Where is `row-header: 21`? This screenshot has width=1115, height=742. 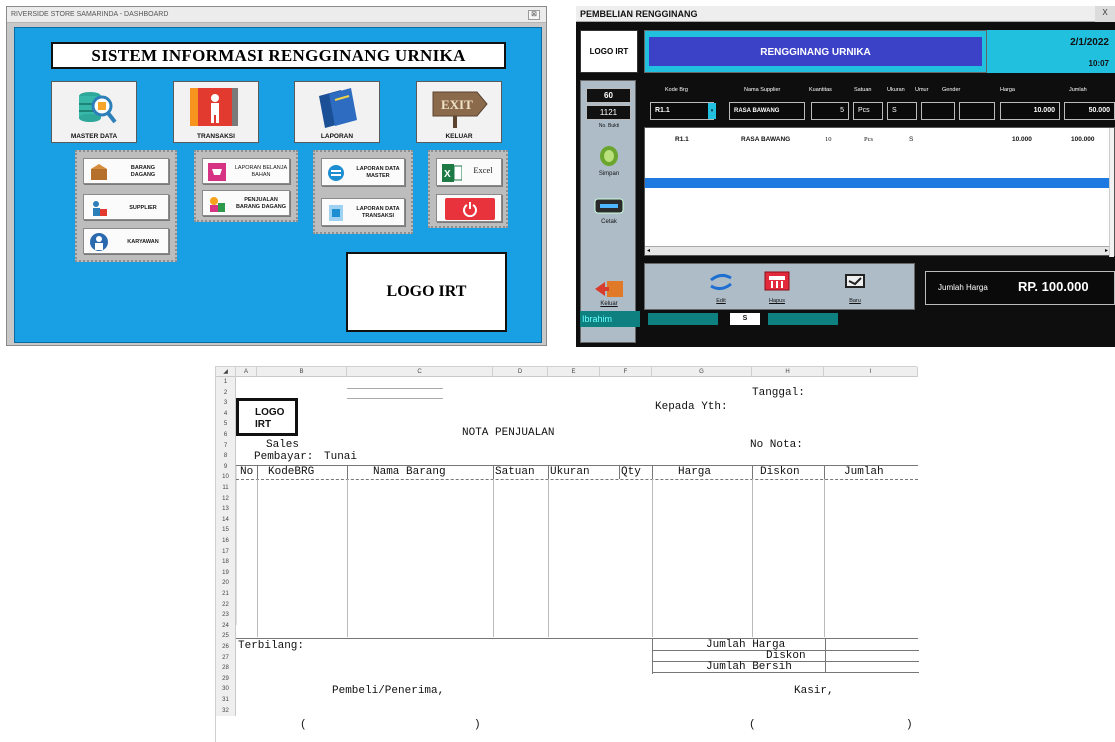
row-header: 21 is located at coordinates (226, 594).